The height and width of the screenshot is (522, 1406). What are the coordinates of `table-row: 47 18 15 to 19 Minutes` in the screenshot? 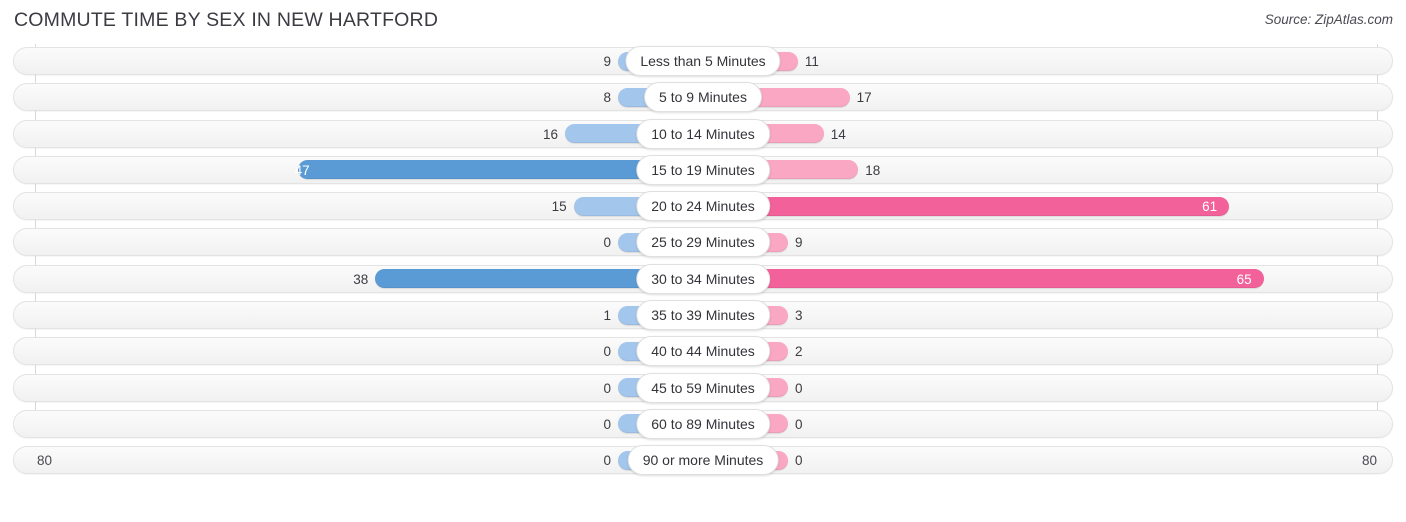 It's located at (703, 171).